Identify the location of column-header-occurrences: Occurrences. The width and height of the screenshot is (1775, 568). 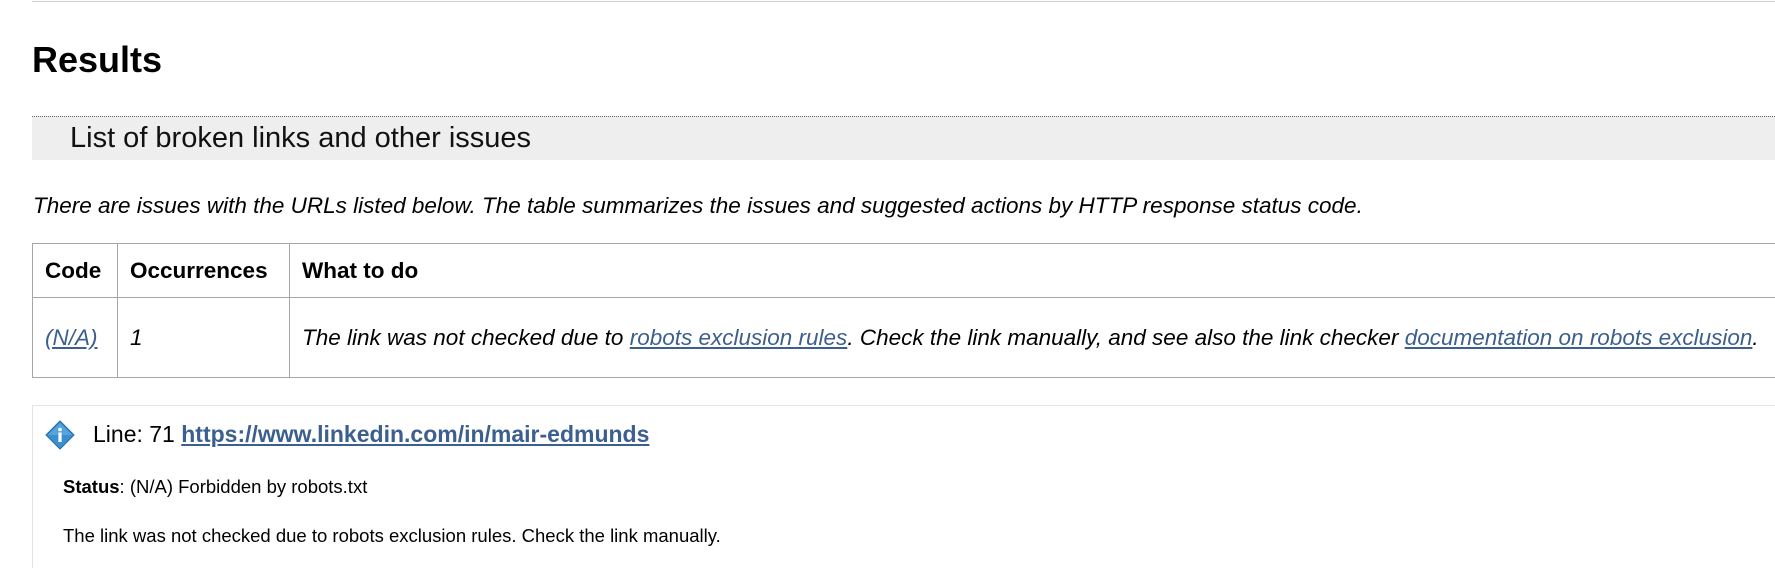
(203, 270).